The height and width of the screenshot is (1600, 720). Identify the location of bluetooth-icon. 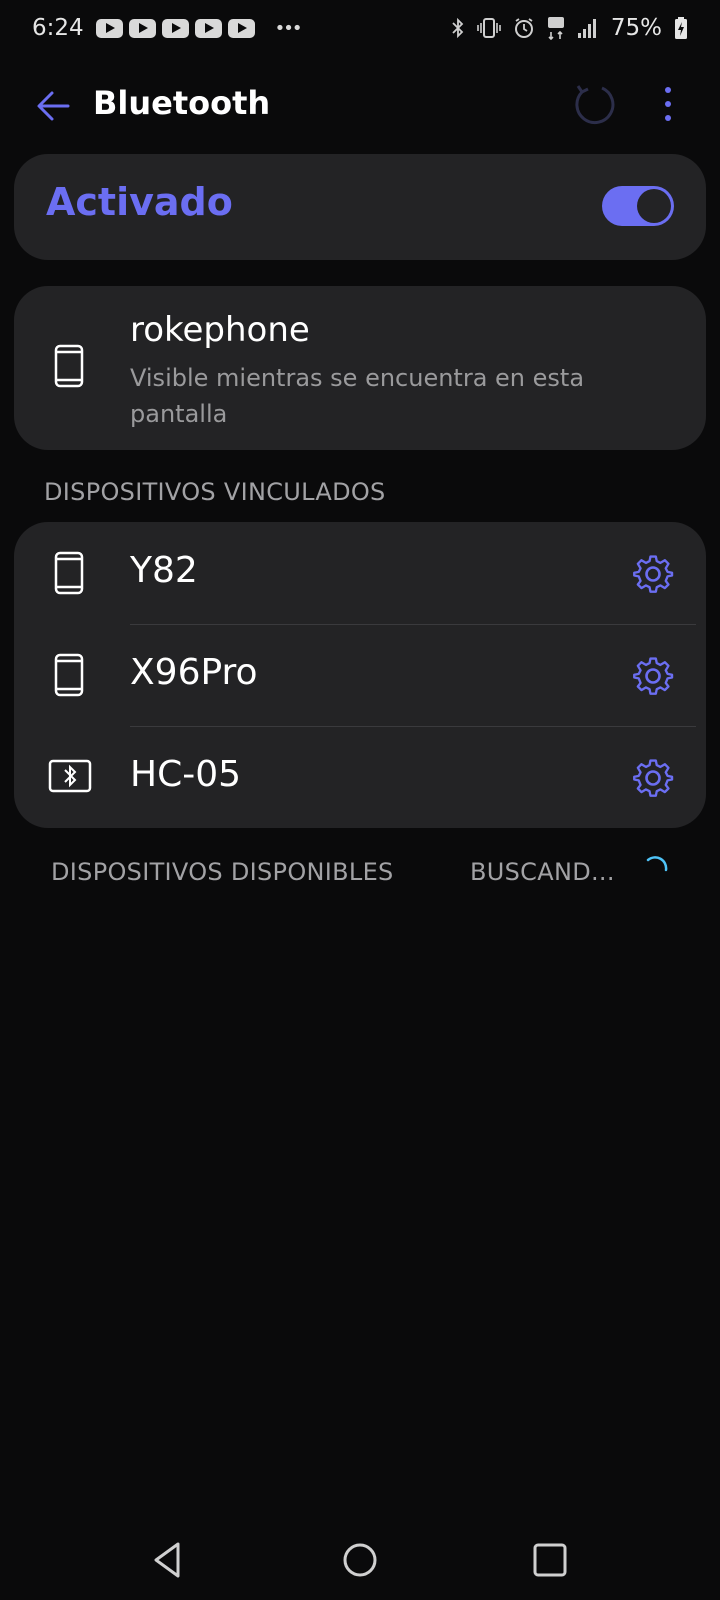
(458, 28).